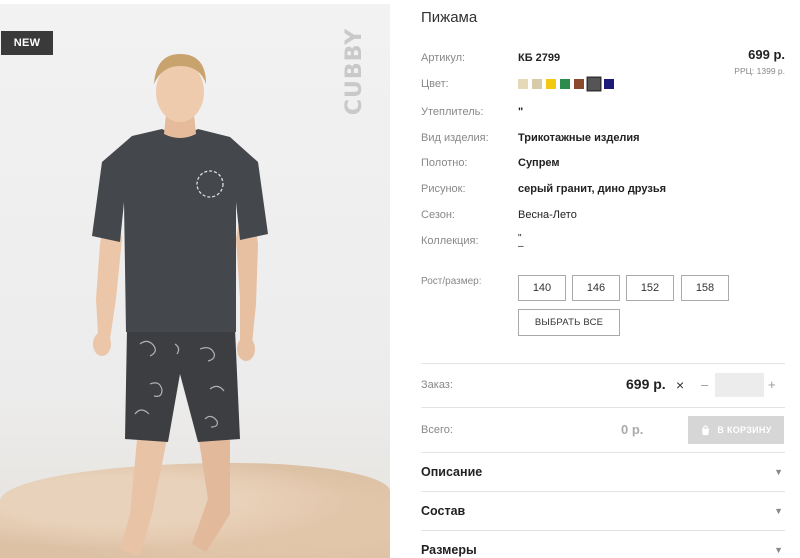 This screenshot has height=558, width=800. I want to click on attr-label: Вид изделия:, so click(455, 138).